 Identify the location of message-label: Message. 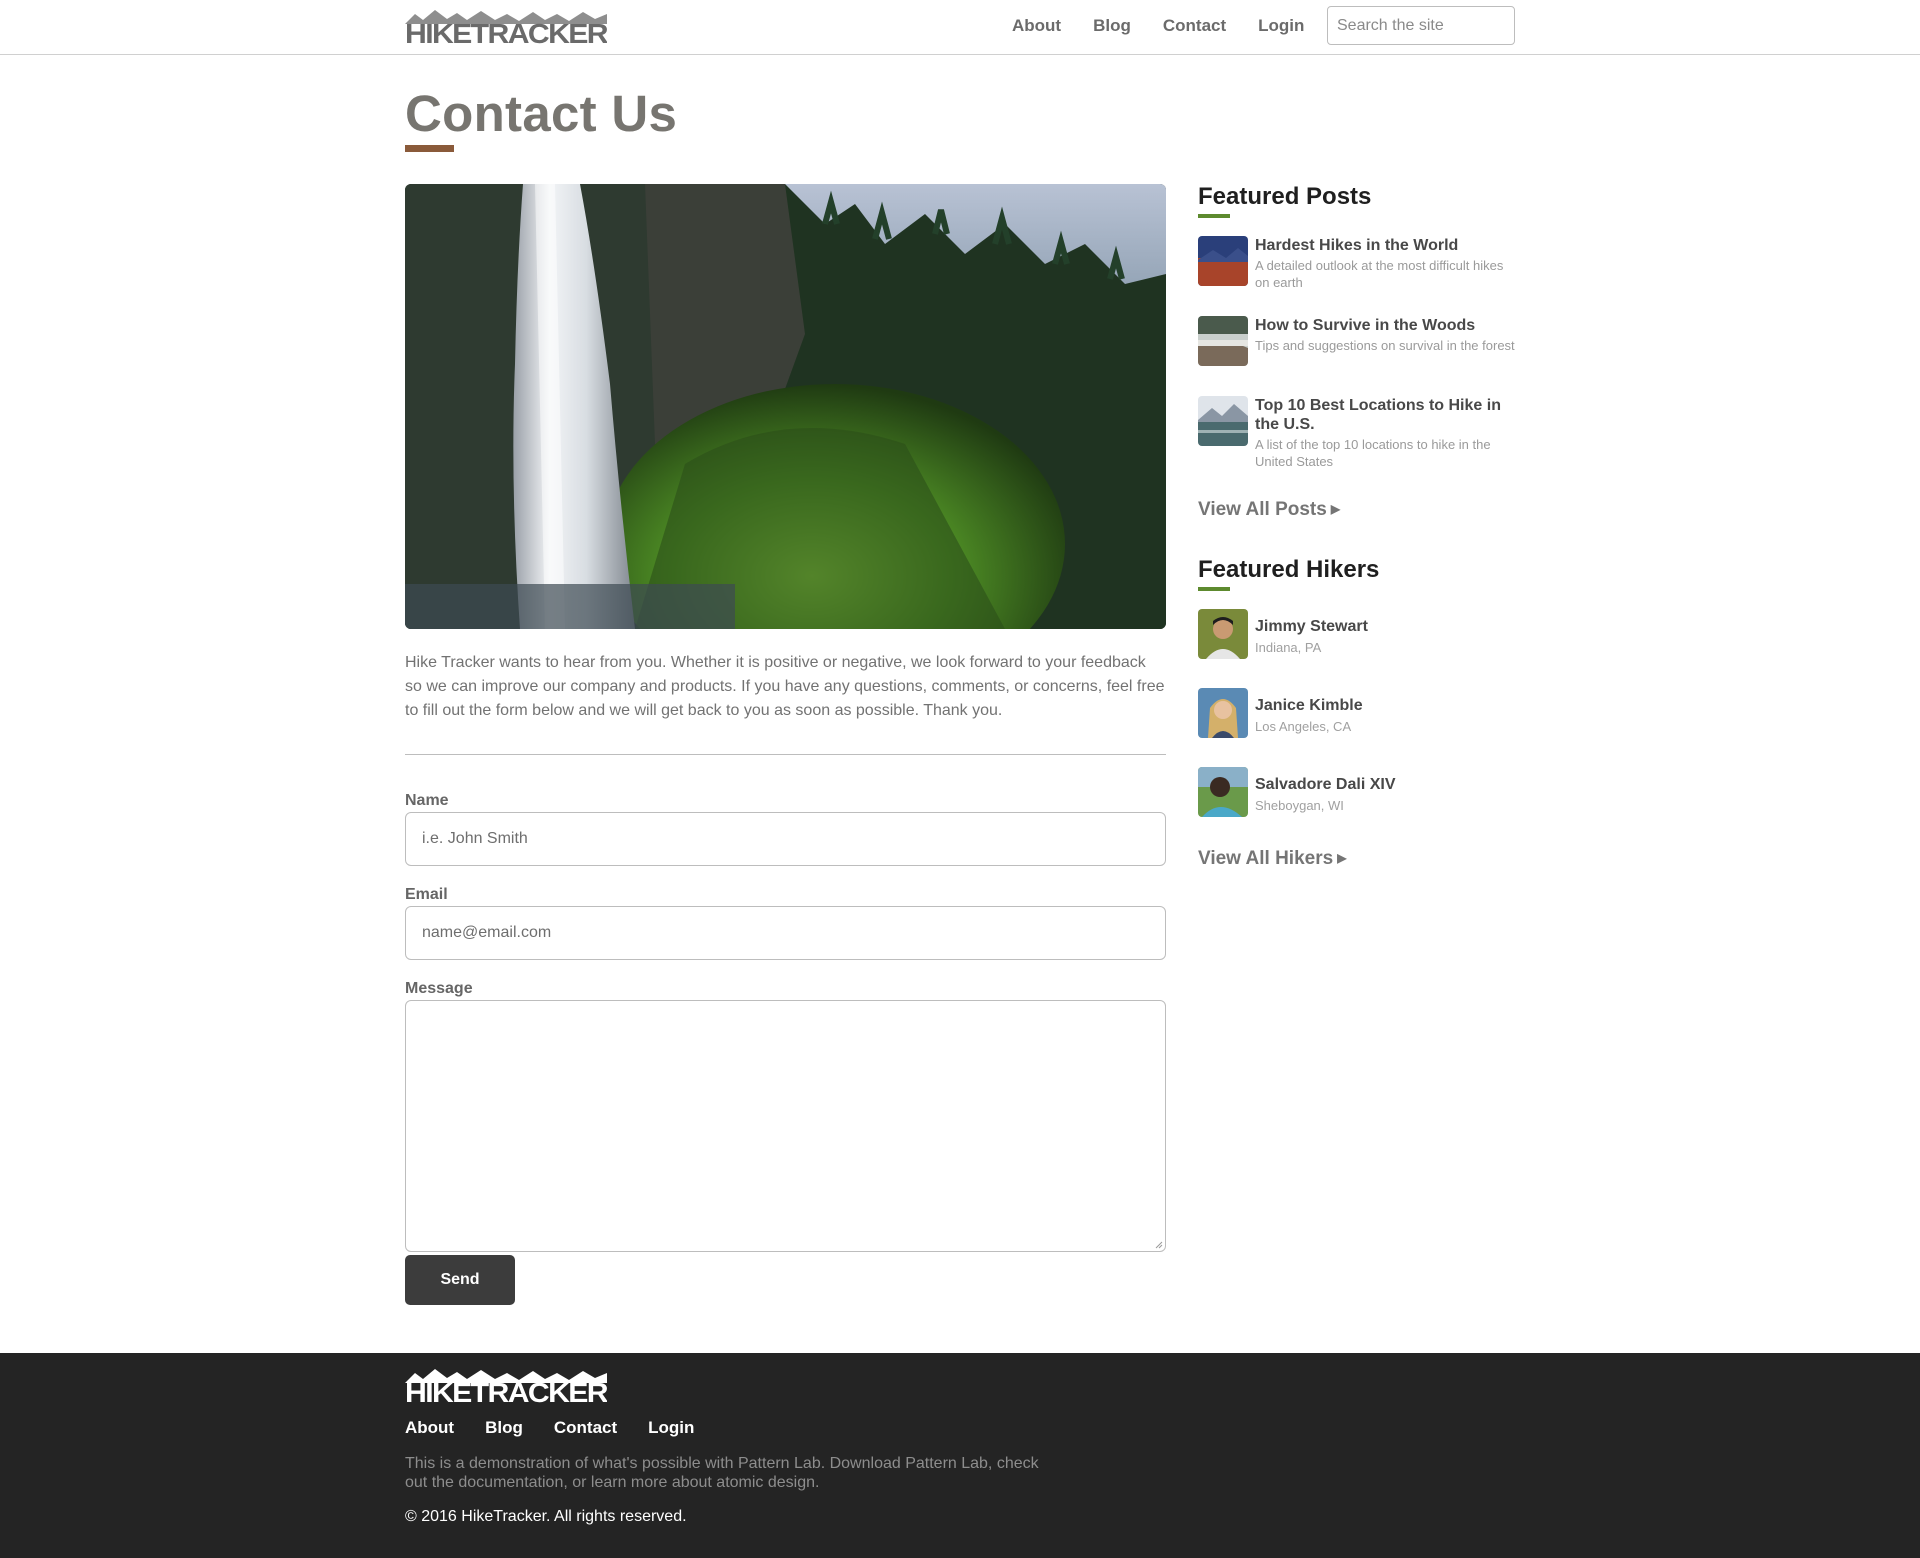
(439, 988).